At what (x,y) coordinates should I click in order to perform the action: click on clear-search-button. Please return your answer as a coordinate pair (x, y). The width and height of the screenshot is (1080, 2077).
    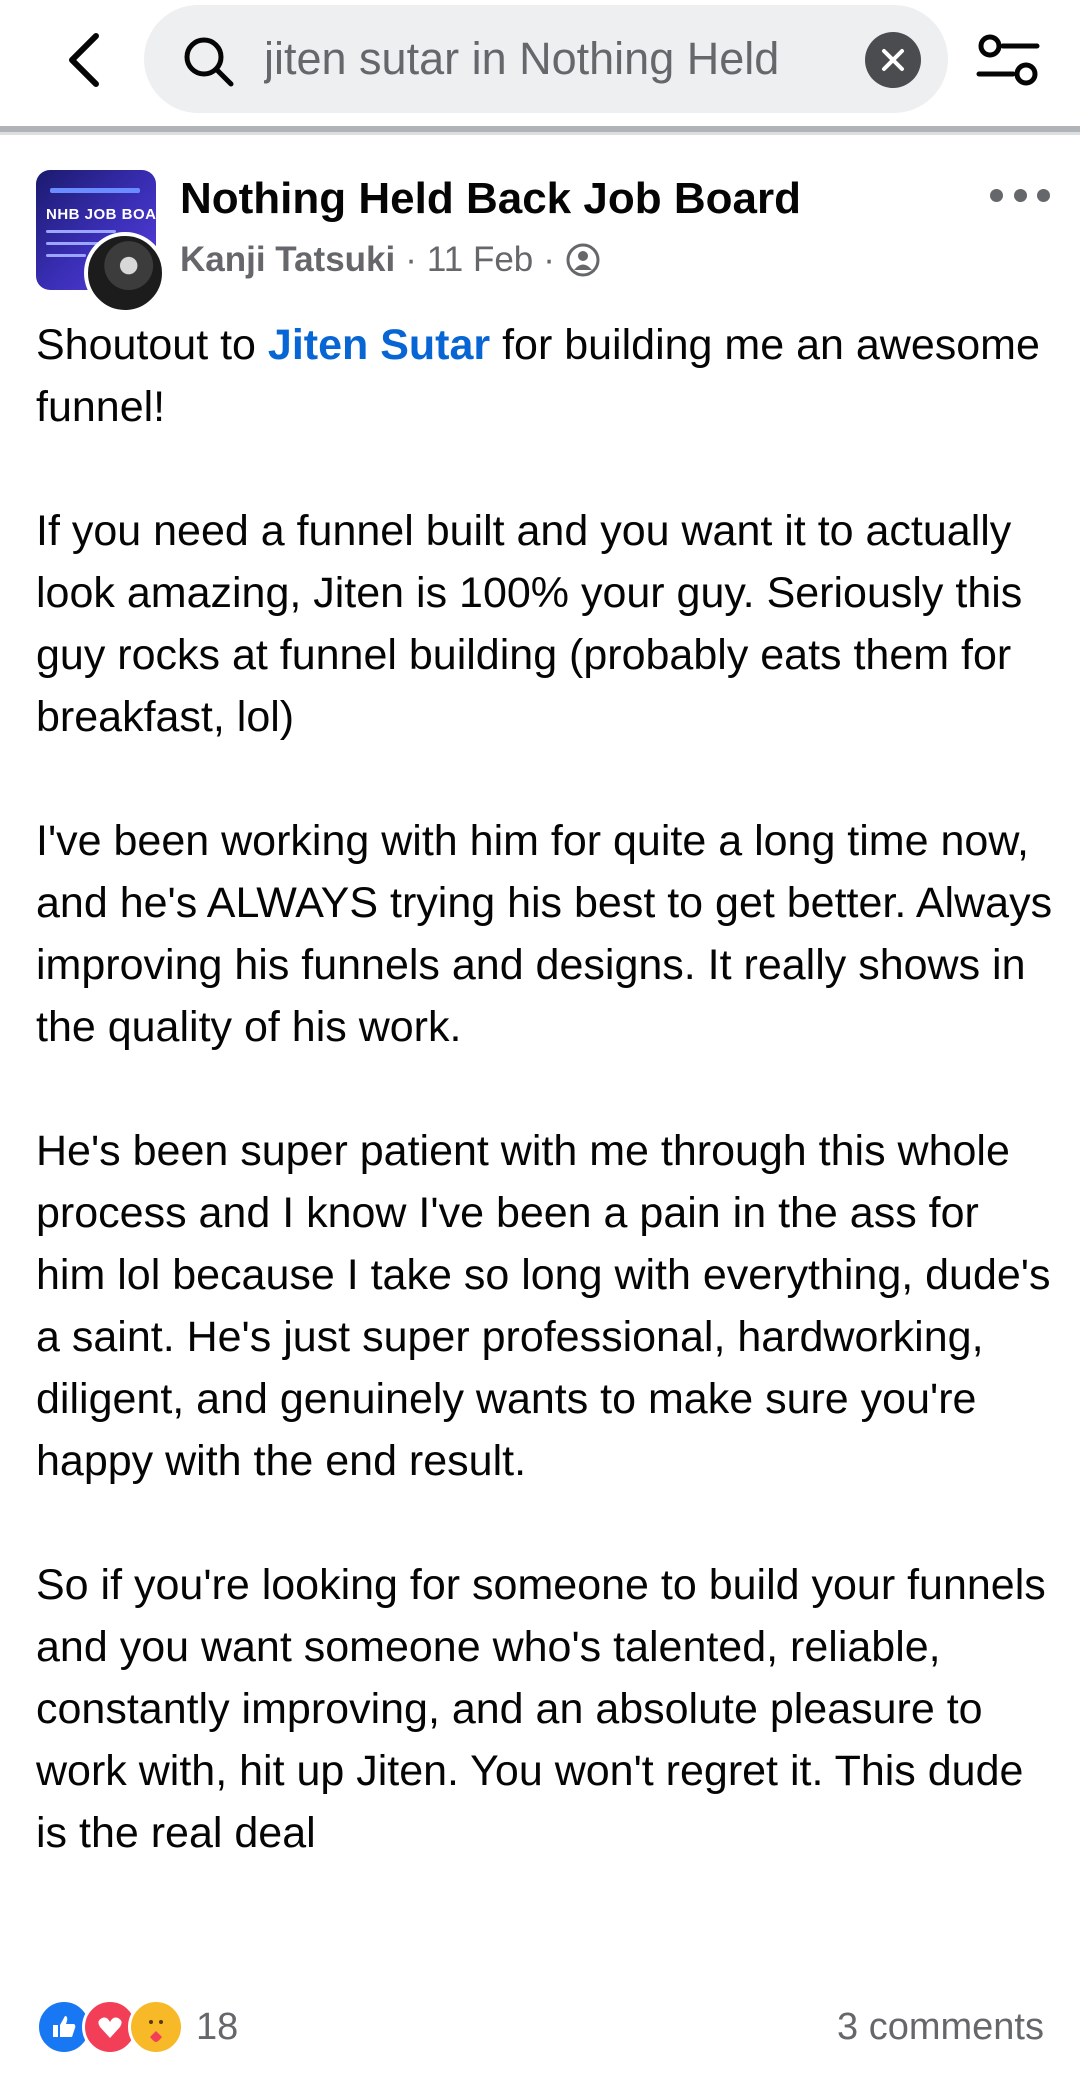
    Looking at the image, I should click on (893, 60).